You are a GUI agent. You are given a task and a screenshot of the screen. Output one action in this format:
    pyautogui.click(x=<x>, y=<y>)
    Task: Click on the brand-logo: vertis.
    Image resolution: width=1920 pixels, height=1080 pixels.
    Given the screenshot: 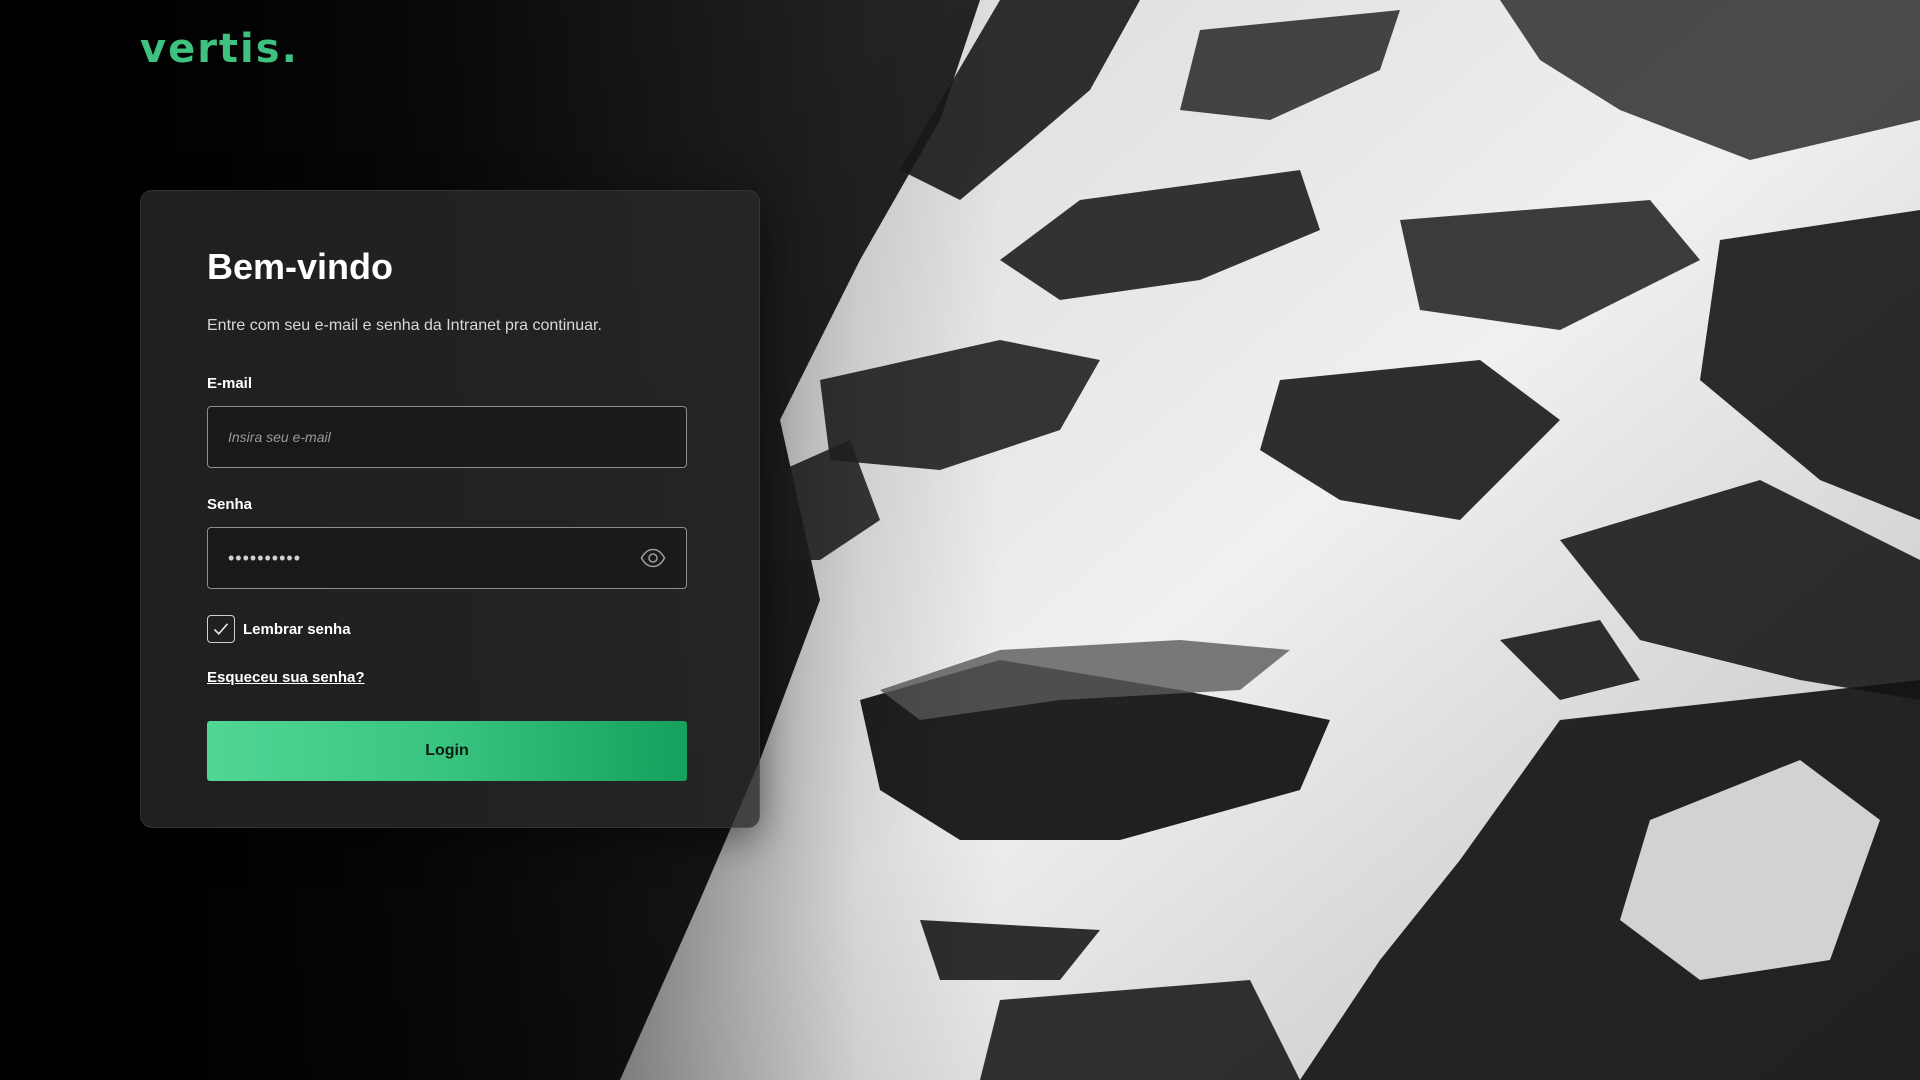 What is the action you would take?
    pyautogui.click(x=219, y=49)
    